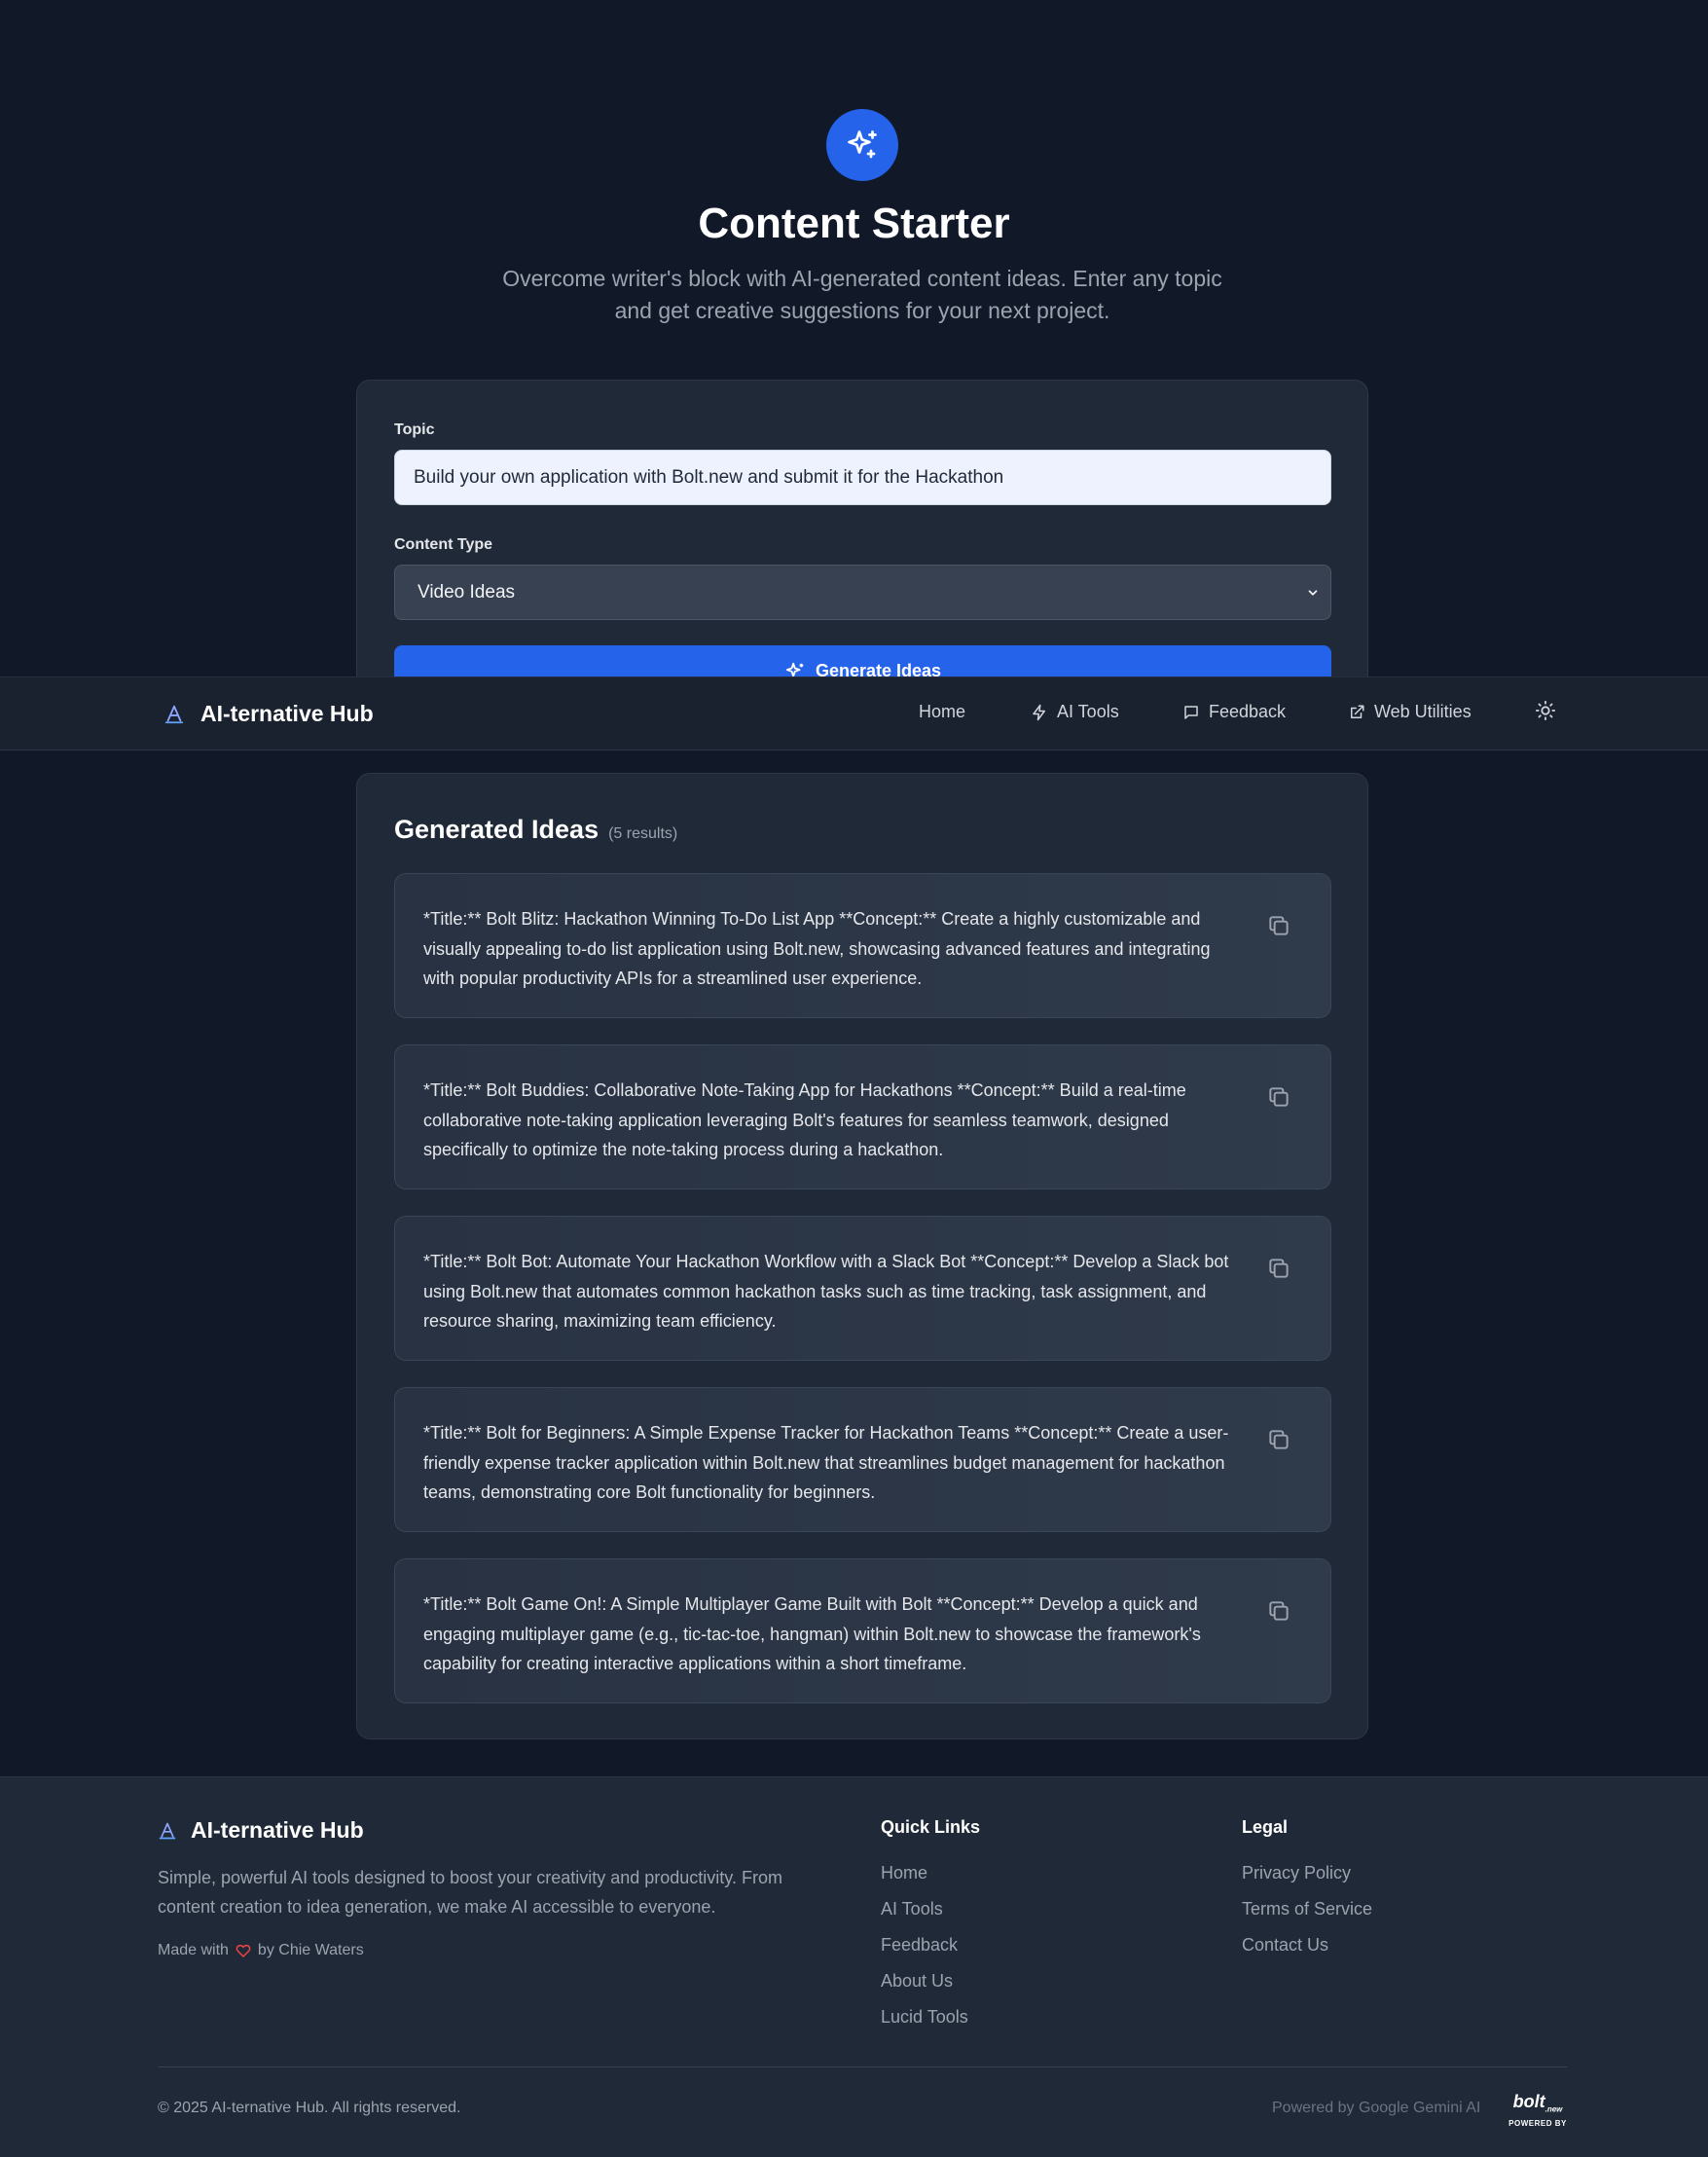  I want to click on footer-link-terms-of-service: Terms of Service, so click(1307, 1909).